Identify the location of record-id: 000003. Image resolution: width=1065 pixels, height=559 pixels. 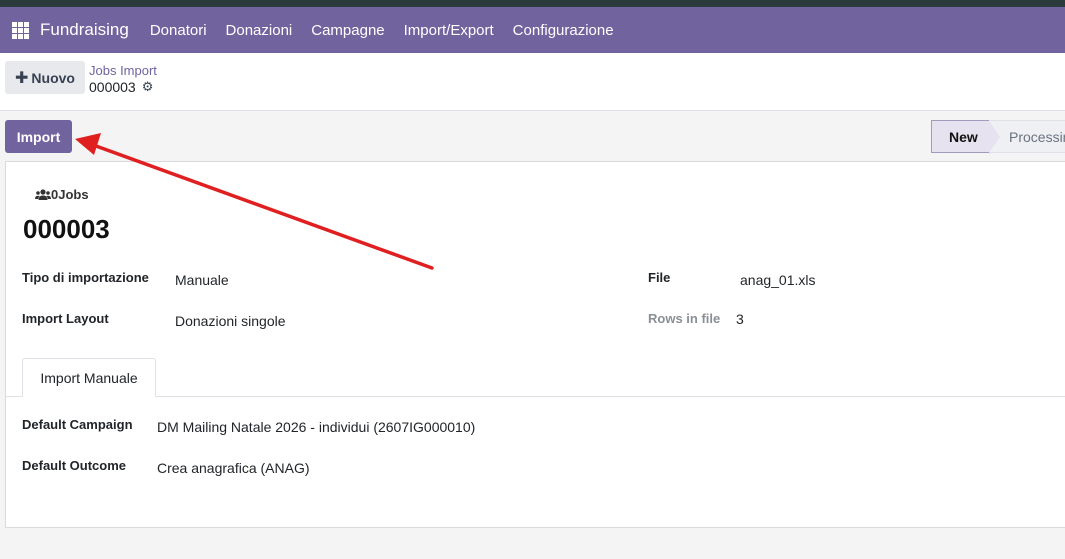
(112, 87).